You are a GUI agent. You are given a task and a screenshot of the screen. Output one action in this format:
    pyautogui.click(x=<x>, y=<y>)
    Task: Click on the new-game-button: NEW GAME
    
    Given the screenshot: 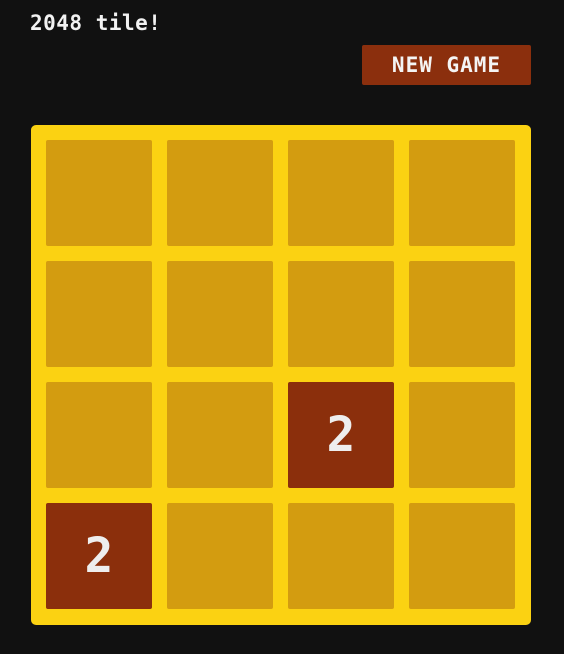 What is the action you would take?
    pyautogui.click(x=446, y=65)
    